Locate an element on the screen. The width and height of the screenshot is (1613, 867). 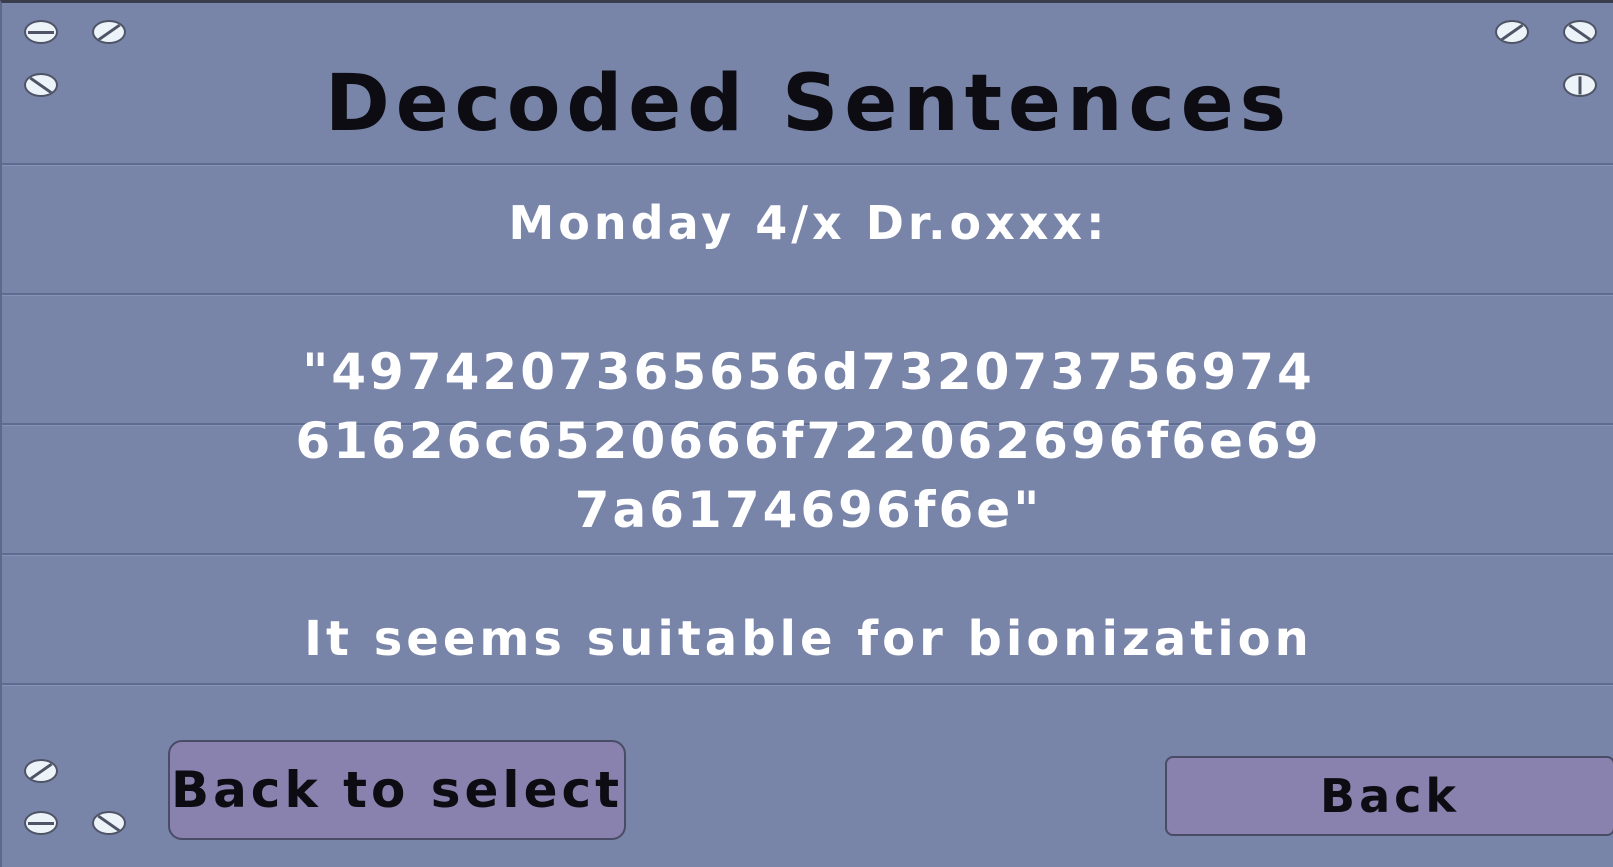
back-to-select-label: Back to select is located at coordinates (397, 790).